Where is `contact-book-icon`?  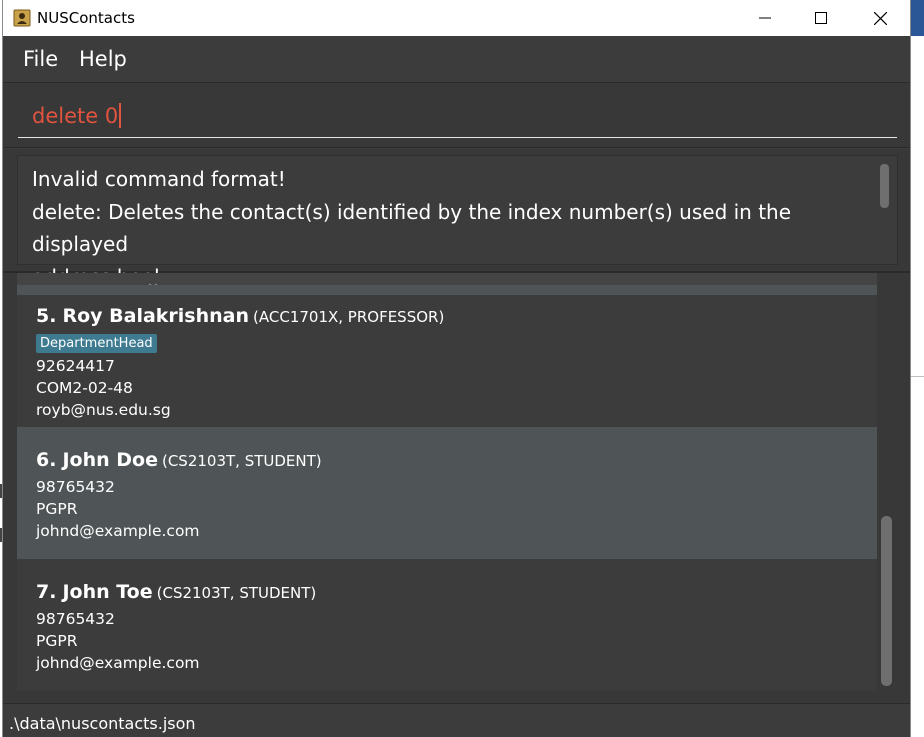
contact-book-icon is located at coordinates (22, 18).